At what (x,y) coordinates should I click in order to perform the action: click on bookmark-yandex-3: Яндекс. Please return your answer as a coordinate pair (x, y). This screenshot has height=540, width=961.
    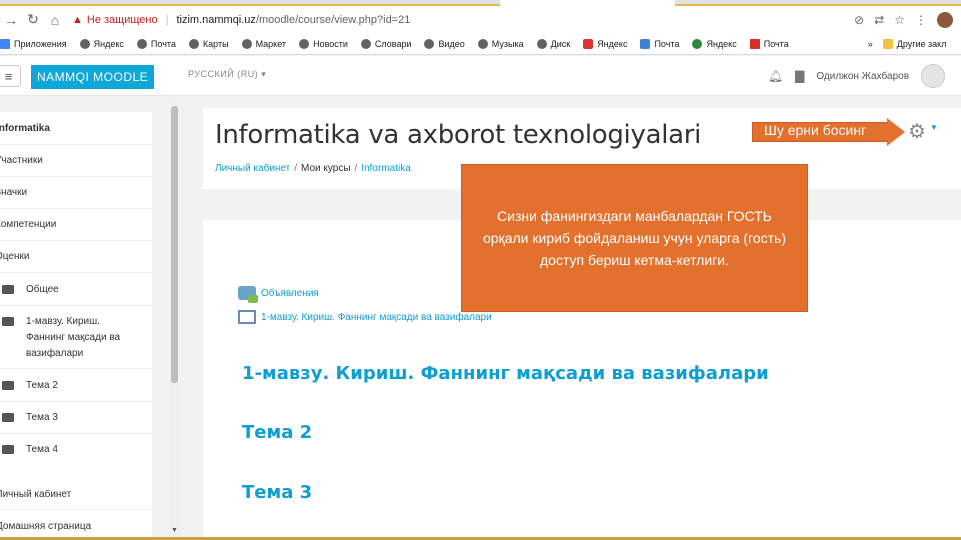
    Looking at the image, I should click on (714, 43).